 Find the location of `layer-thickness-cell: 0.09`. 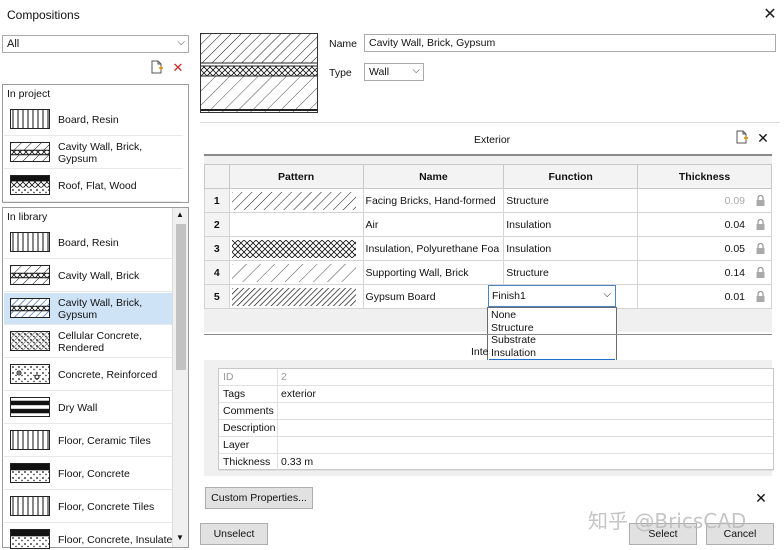

layer-thickness-cell: 0.09 is located at coordinates (704, 200).